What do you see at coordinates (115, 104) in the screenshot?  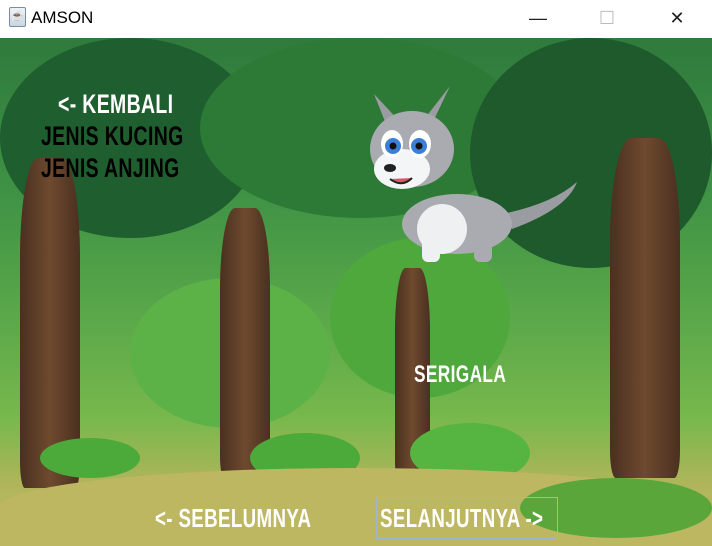 I see `back-link: <- KEMBALI` at bounding box center [115, 104].